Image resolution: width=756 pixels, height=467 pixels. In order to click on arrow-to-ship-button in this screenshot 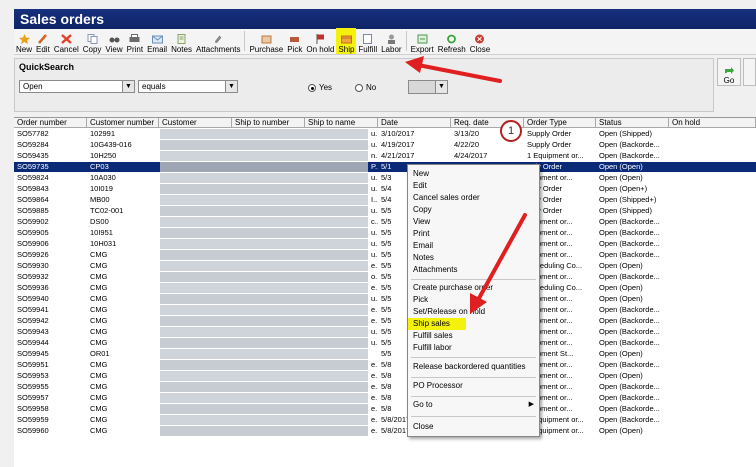, I will do `click(453, 69)`.